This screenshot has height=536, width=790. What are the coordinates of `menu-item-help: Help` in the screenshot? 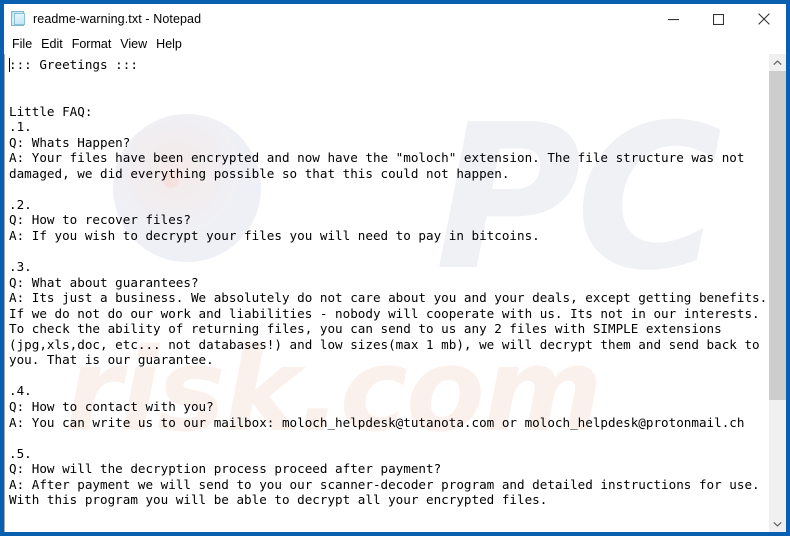 It's located at (169, 44).